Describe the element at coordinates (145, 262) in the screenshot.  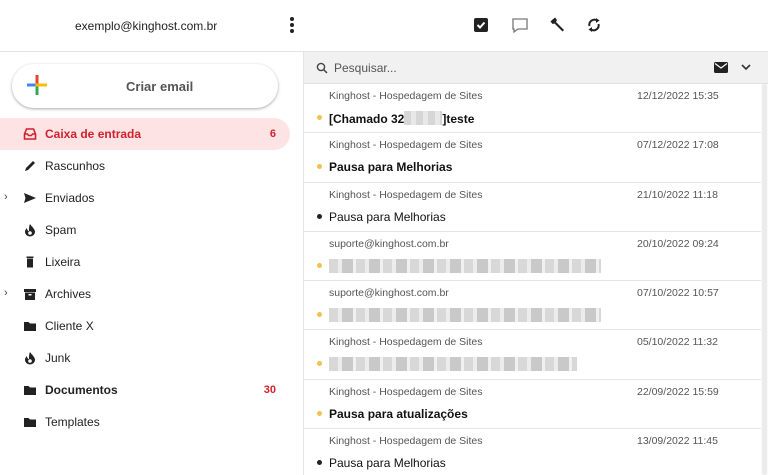
I see `folder-trash: Lixeira` at that location.